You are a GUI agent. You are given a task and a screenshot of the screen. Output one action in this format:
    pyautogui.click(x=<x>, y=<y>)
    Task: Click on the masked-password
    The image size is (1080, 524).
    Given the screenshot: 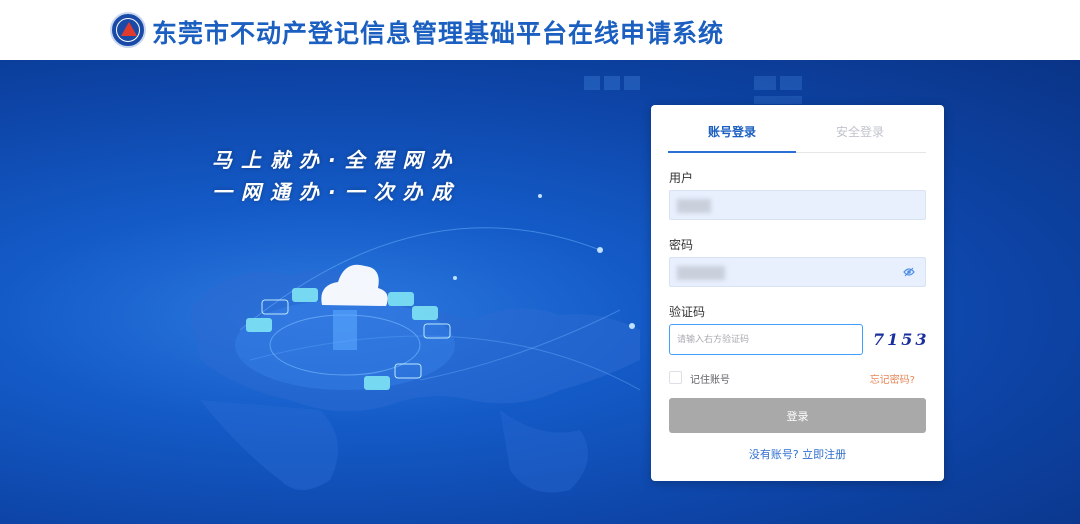 What is the action you would take?
    pyautogui.click(x=701, y=273)
    